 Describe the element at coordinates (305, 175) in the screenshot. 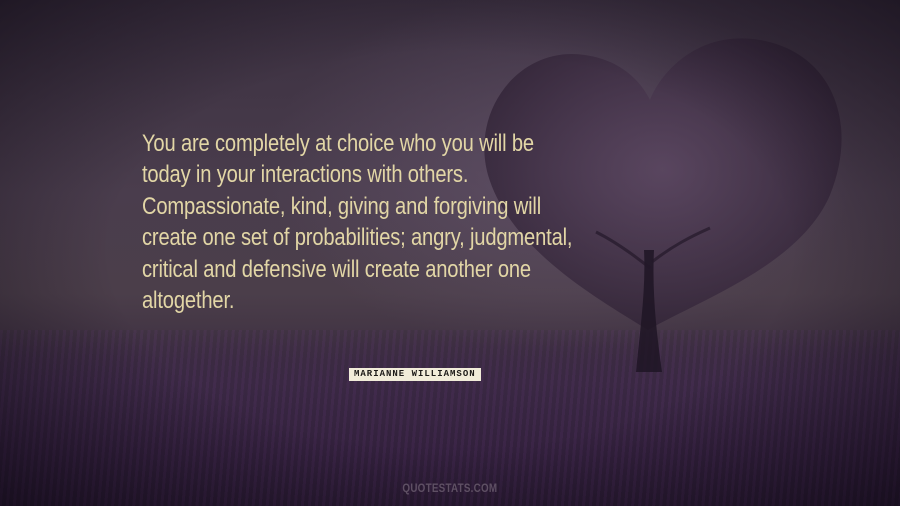

I see `quote-line: today in your interactions with others.` at that location.